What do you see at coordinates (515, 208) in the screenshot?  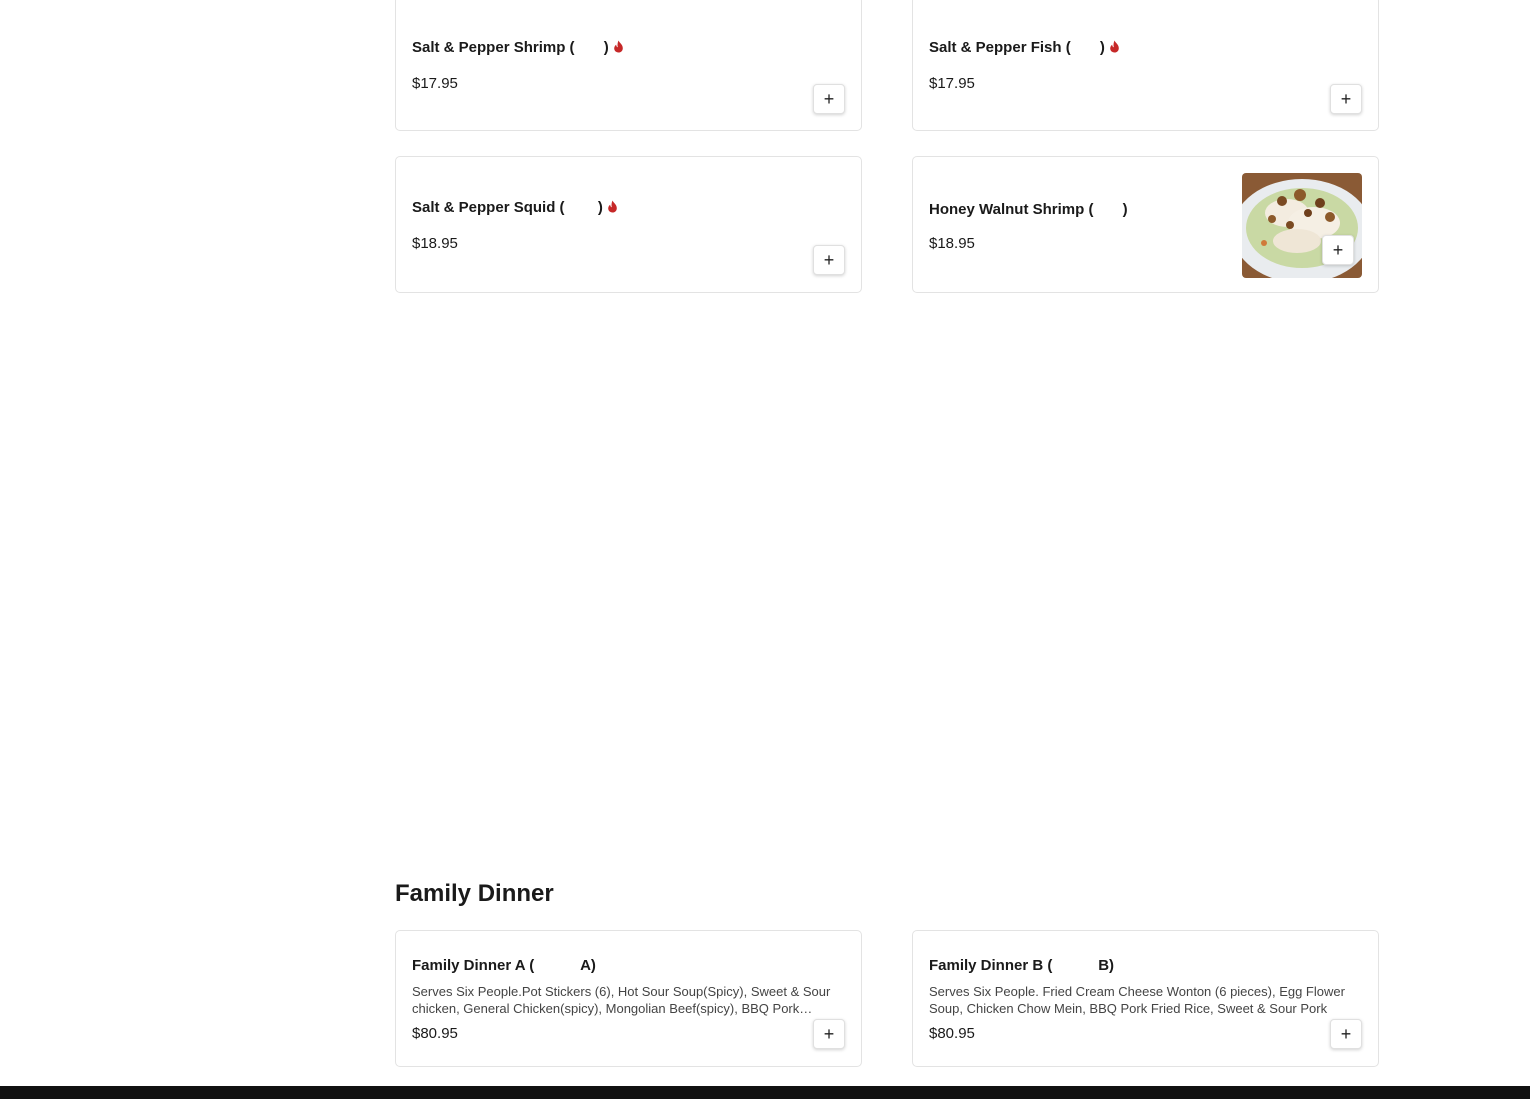 I see `menu-item-name: Salt & Pepper Squid ( )` at bounding box center [515, 208].